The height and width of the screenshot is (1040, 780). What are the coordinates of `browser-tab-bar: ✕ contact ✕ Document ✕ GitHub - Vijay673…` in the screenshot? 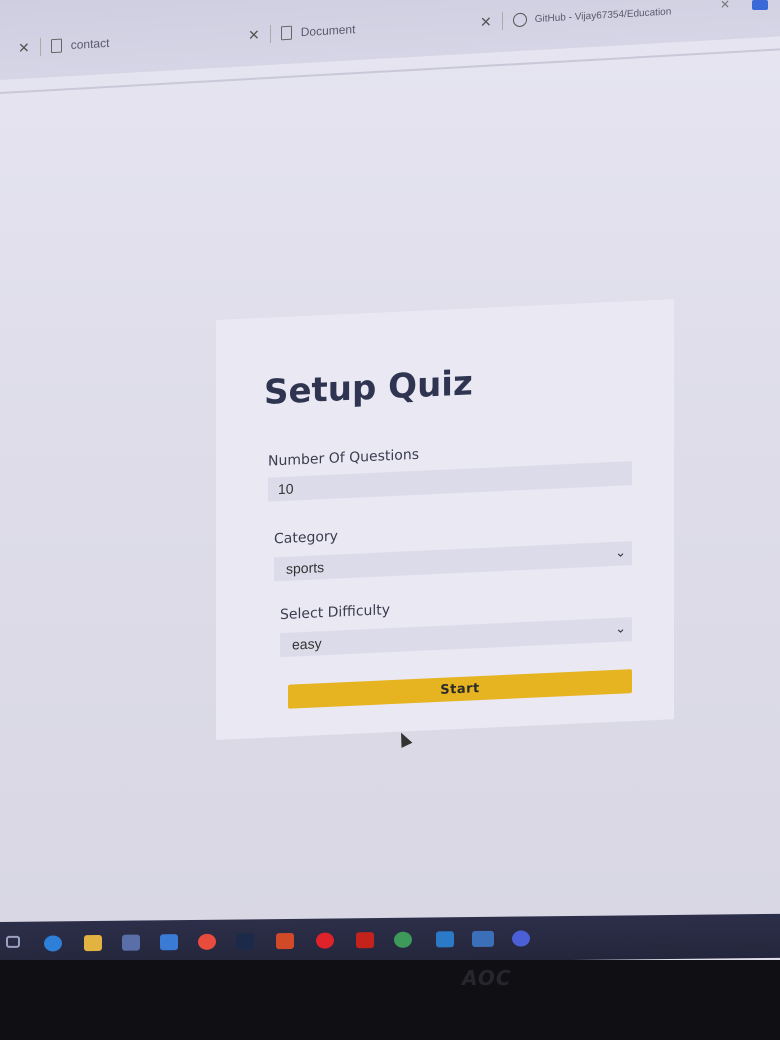 It's located at (390, 40).